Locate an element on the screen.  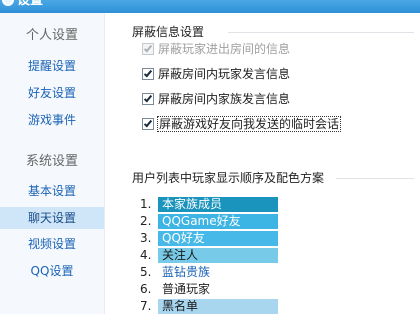
rank-entry: 2. QQGame好友 is located at coordinates (209, 221).